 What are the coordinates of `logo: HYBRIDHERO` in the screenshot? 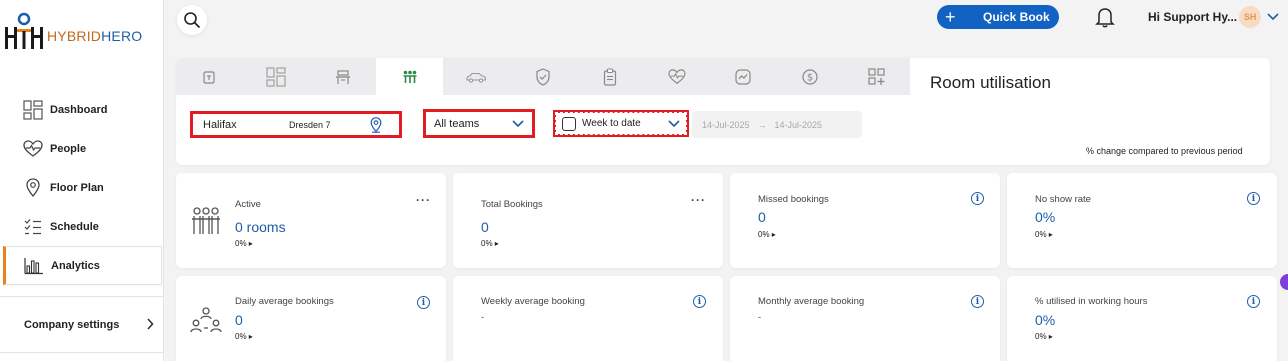 It's located at (80, 31).